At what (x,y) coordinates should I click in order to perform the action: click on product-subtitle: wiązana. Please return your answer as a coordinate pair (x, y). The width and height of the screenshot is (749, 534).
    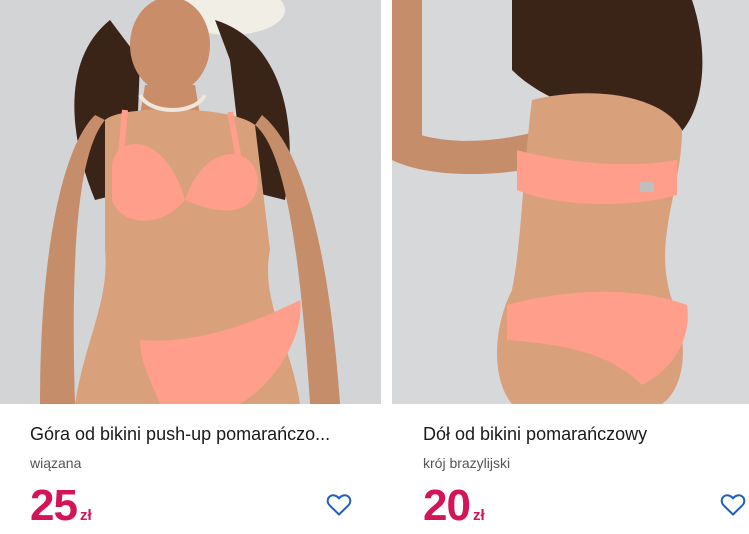
    Looking at the image, I should click on (56, 463).